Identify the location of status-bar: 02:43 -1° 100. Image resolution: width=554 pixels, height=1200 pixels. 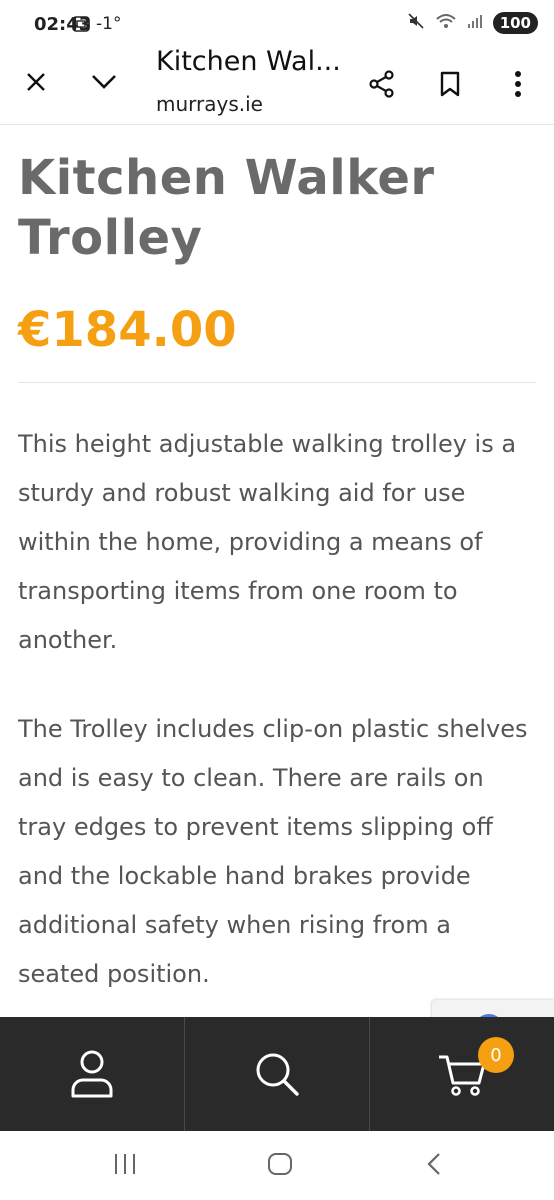
(277, 25).